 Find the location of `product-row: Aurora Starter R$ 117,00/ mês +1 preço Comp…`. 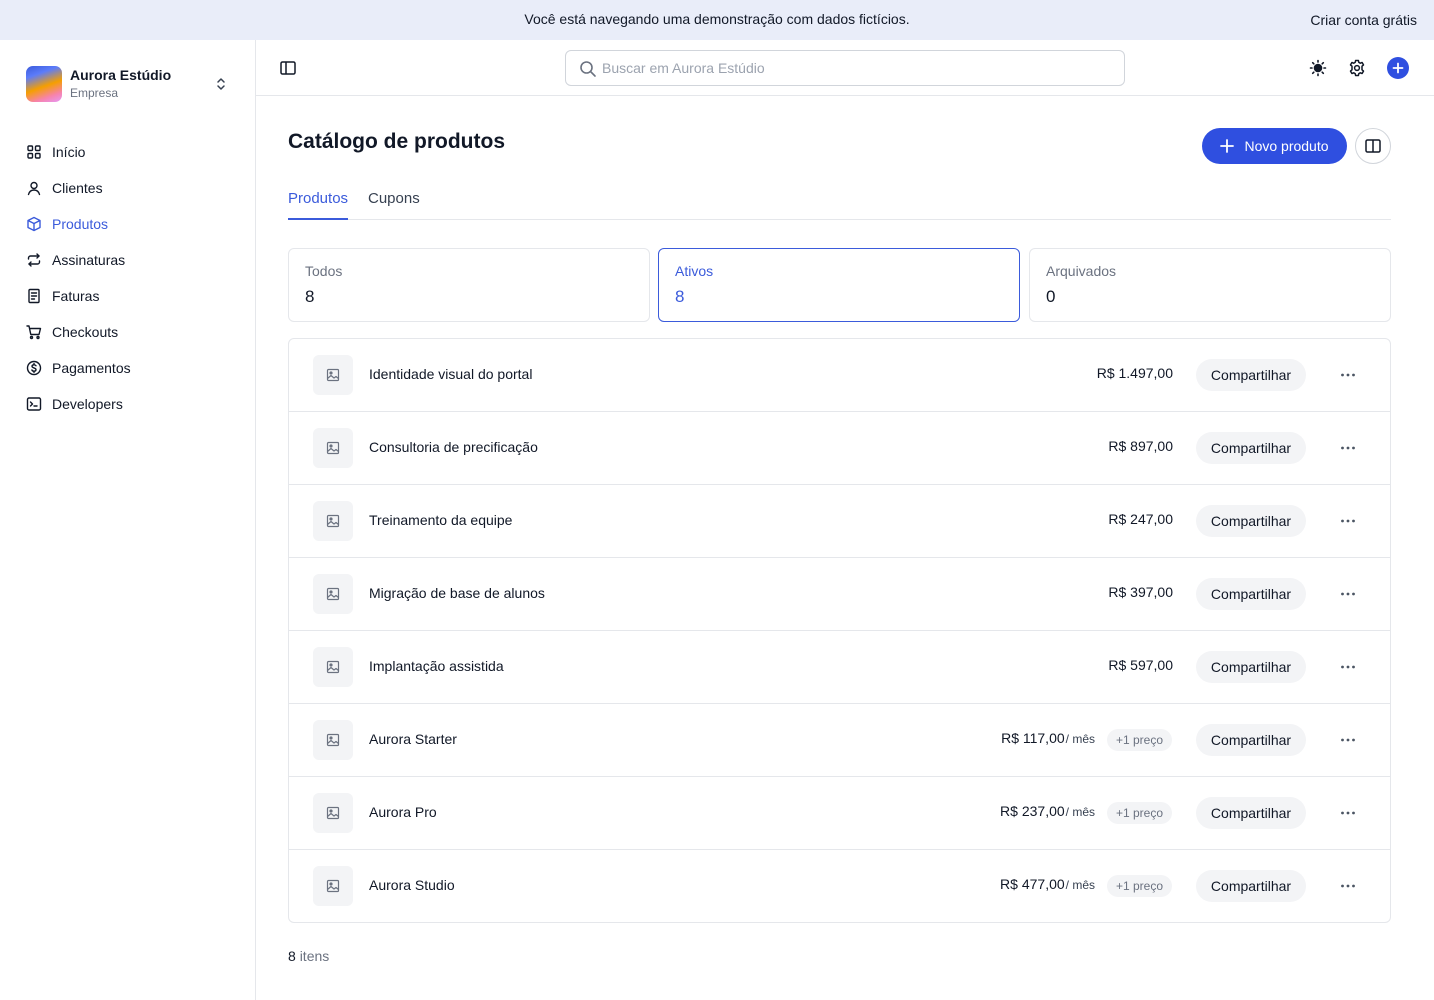

product-row: Aurora Starter R$ 117,00/ mês +1 preço Comp… is located at coordinates (839, 740).